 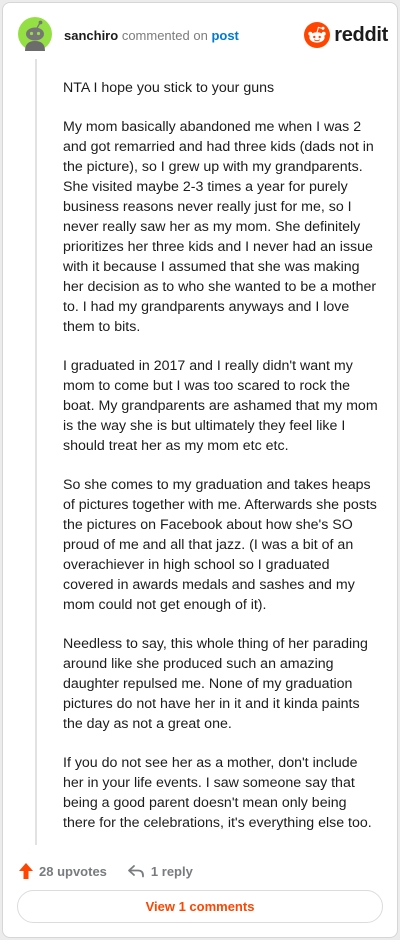 What do you see at coordinates (136, 871) in the screenshot?
I see `reply-arrow-icon` at bounding box center [136, 871].